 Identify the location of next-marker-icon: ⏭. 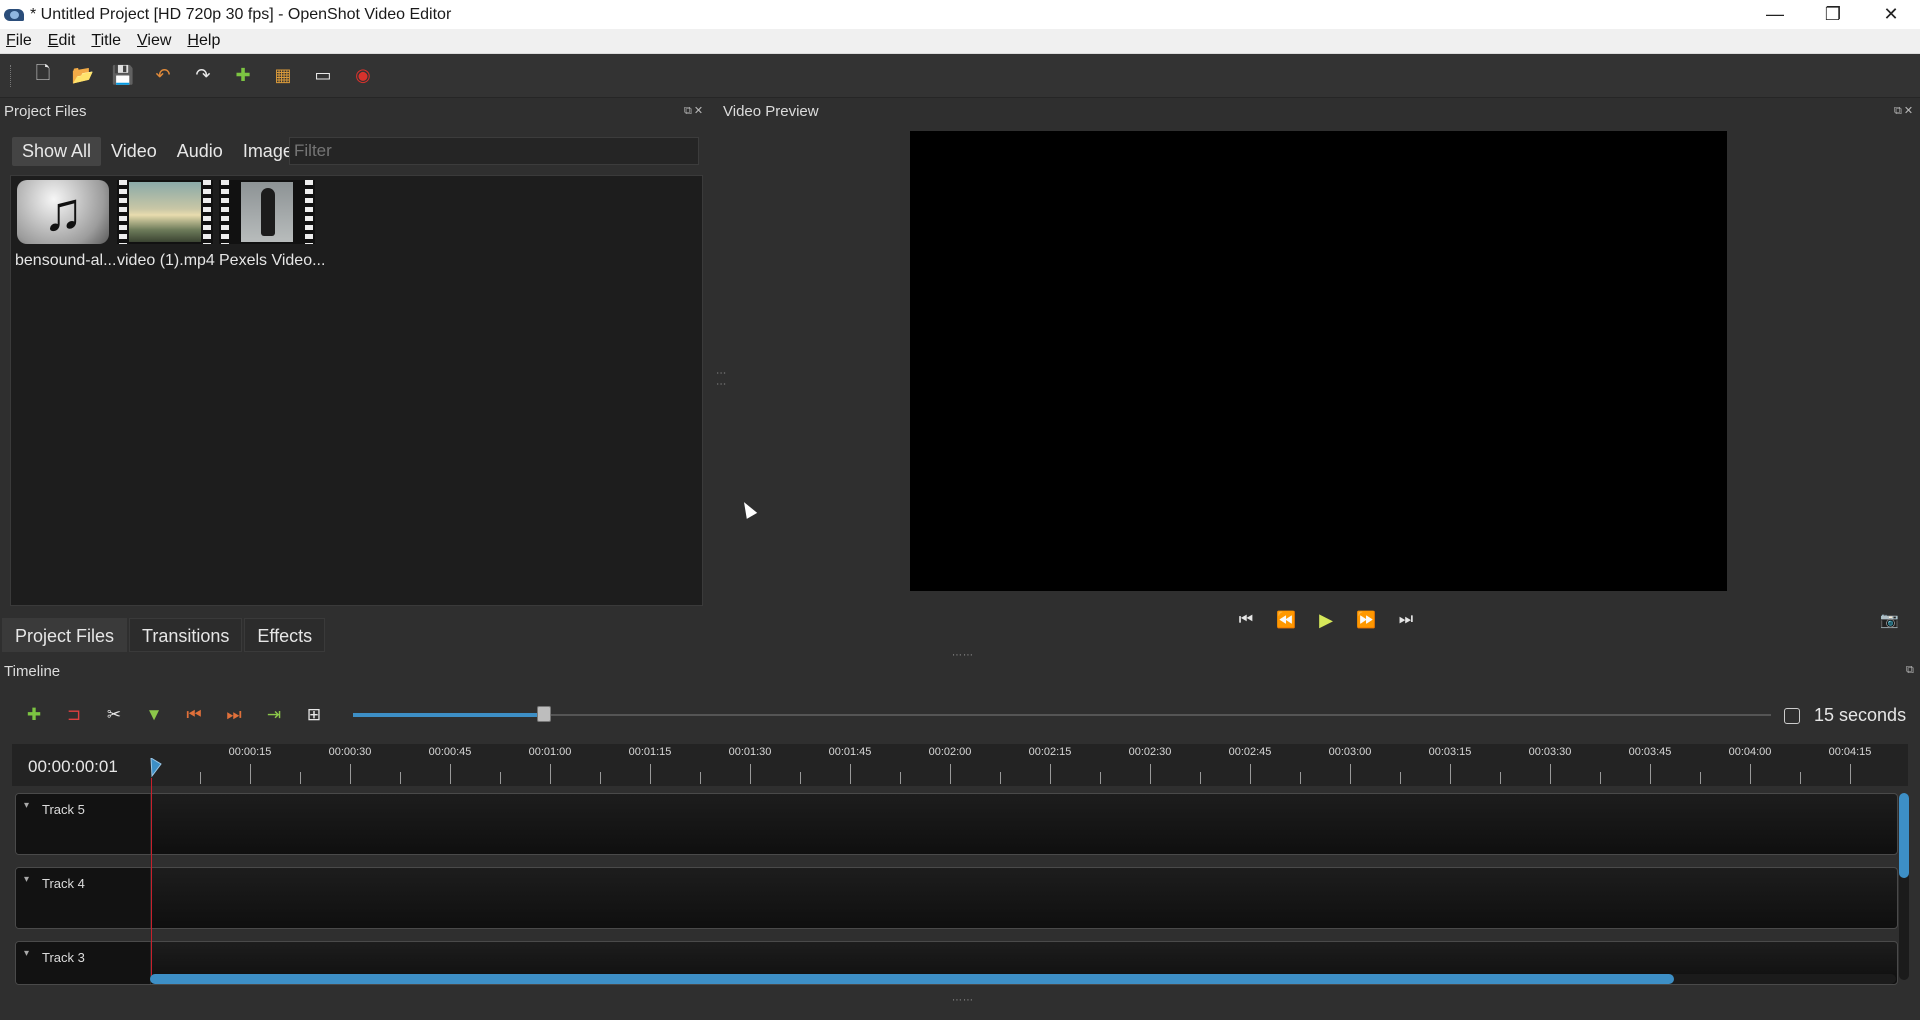
(234, 714).